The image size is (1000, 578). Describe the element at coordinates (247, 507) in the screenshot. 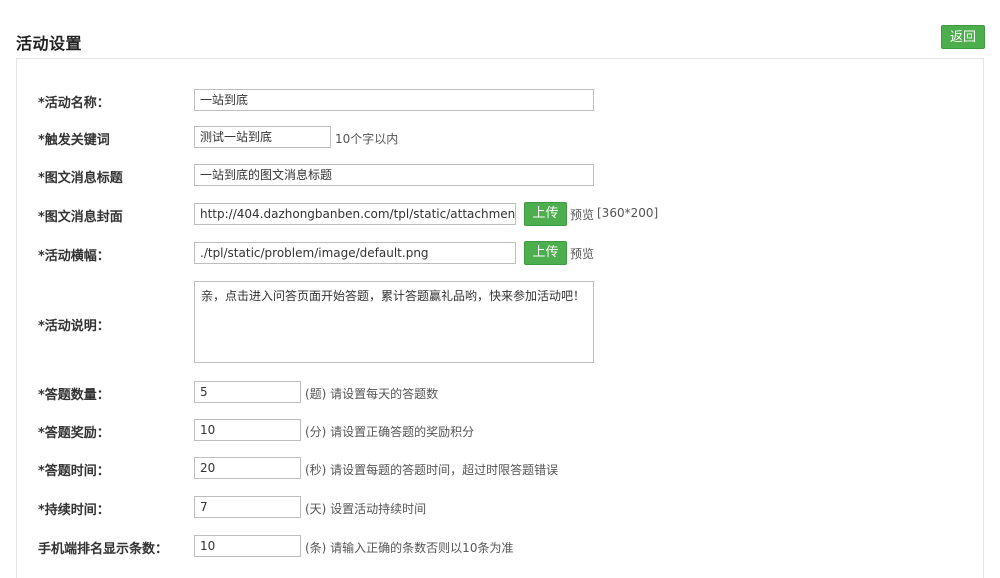

I see `duration-input: 7` at that location.